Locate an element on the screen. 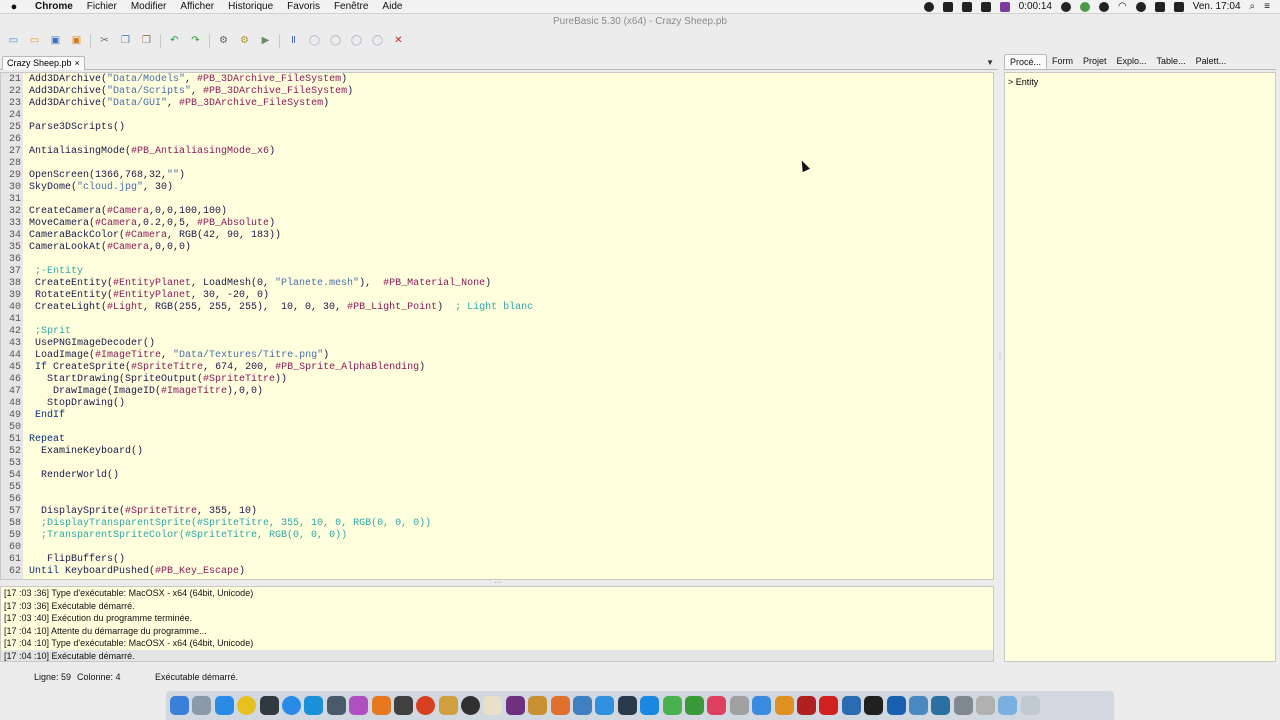  panel-tab: Projet is located at coordinates (1095, 61).